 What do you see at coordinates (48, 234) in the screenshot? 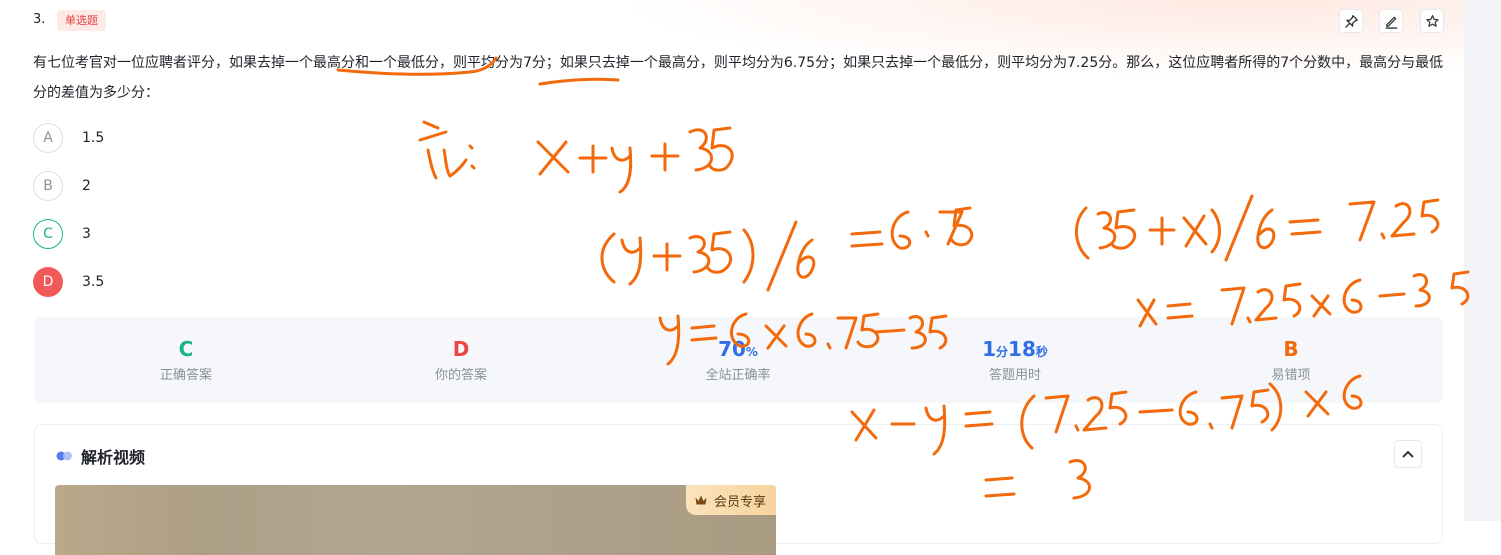
I see `option-letter: C` at bounding box center [48, 234].